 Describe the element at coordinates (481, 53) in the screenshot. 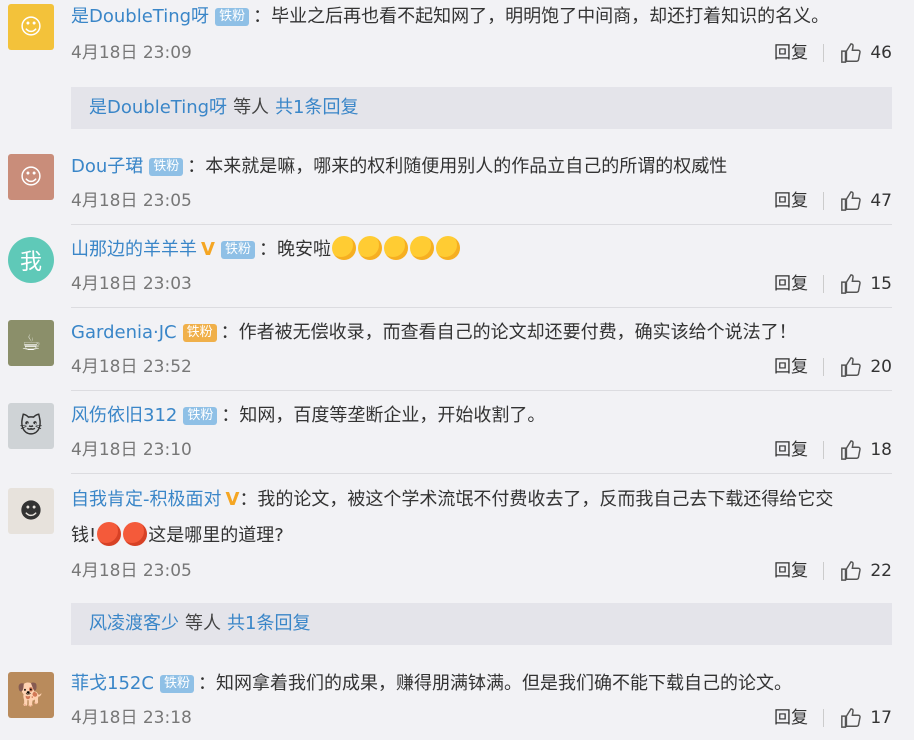

I see `comment-meta: 4月18日 23:09 回复 46` at that location.